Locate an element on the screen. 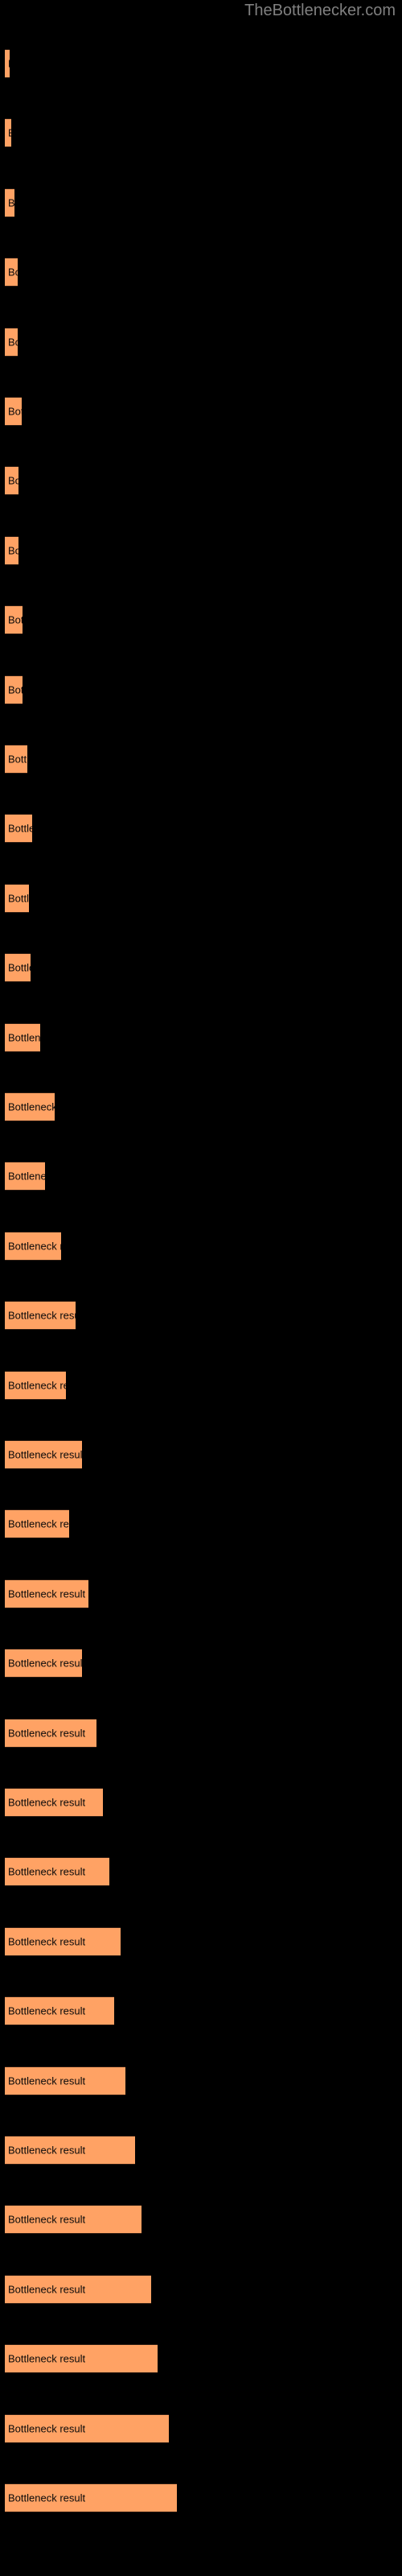  bar-25: Bottleneck result is located at coordinates (54, 1802).